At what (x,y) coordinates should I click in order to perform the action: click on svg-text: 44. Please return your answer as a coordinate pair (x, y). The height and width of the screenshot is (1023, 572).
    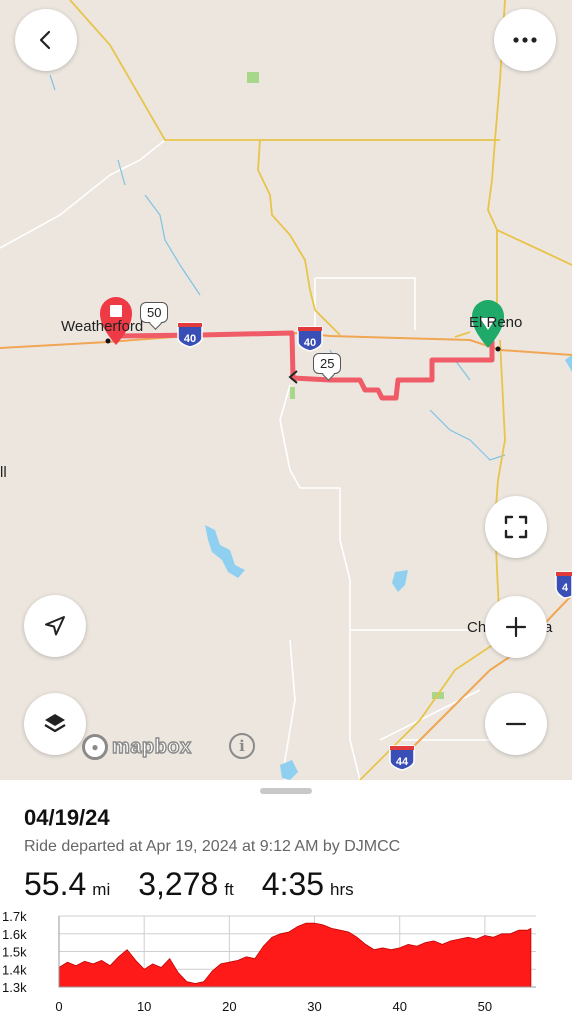
    Looking at the image, I should click on (402, 762).